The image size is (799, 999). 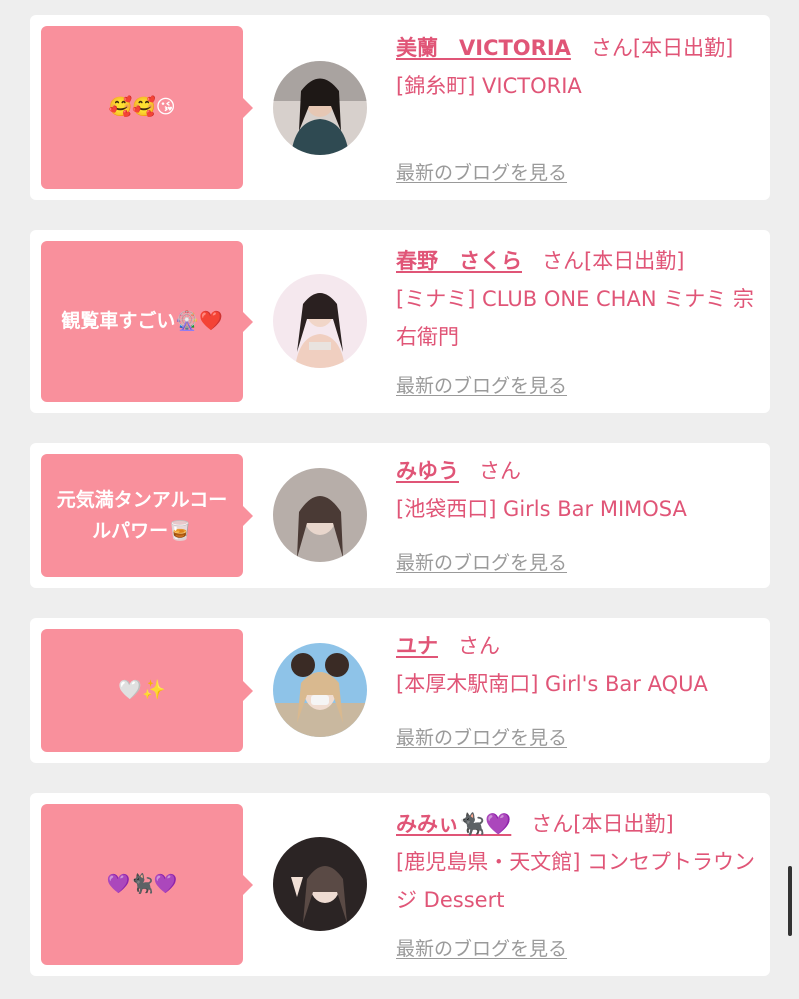 I want to click on message-text: 元気満タンアルコールパワー🥃, so click(x=142, y=515).